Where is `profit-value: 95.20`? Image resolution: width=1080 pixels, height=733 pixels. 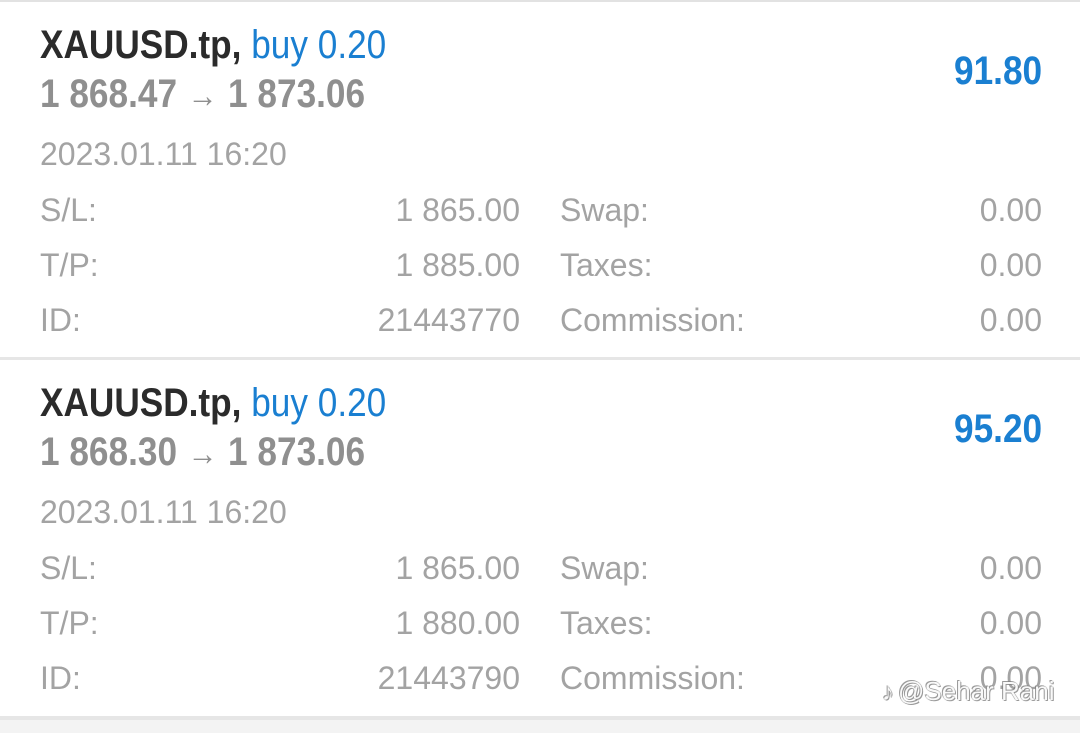 profit-value: 95.20 is located at coordinates (997, 429).